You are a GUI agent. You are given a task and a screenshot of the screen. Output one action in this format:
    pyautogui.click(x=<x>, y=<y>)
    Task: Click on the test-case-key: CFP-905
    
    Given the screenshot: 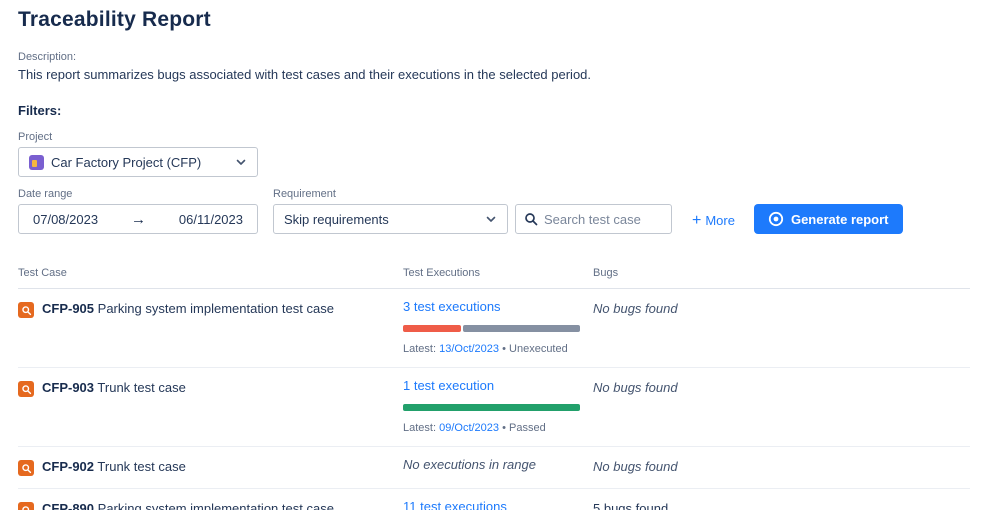 What is the action you would take?
    pyautogui.click(x=68, y=308)
    